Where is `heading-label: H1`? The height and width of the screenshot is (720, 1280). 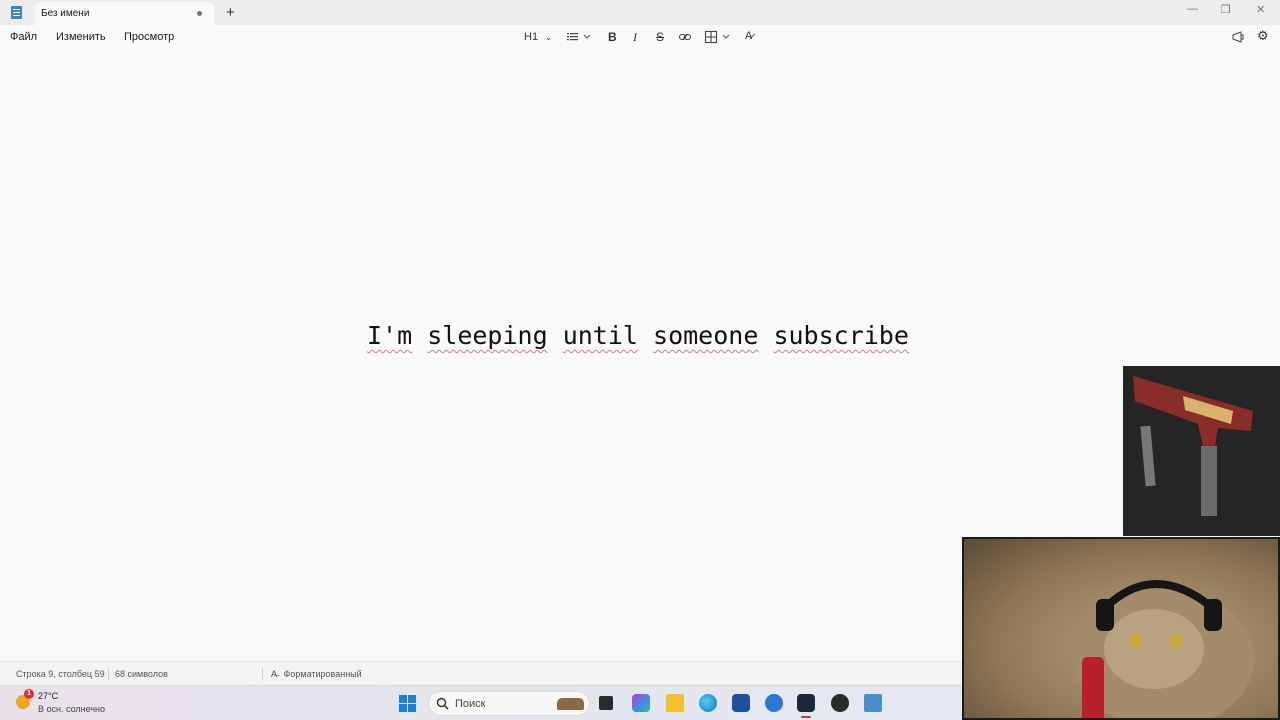
heading-label: H1 is located at coordinates (531, 37).